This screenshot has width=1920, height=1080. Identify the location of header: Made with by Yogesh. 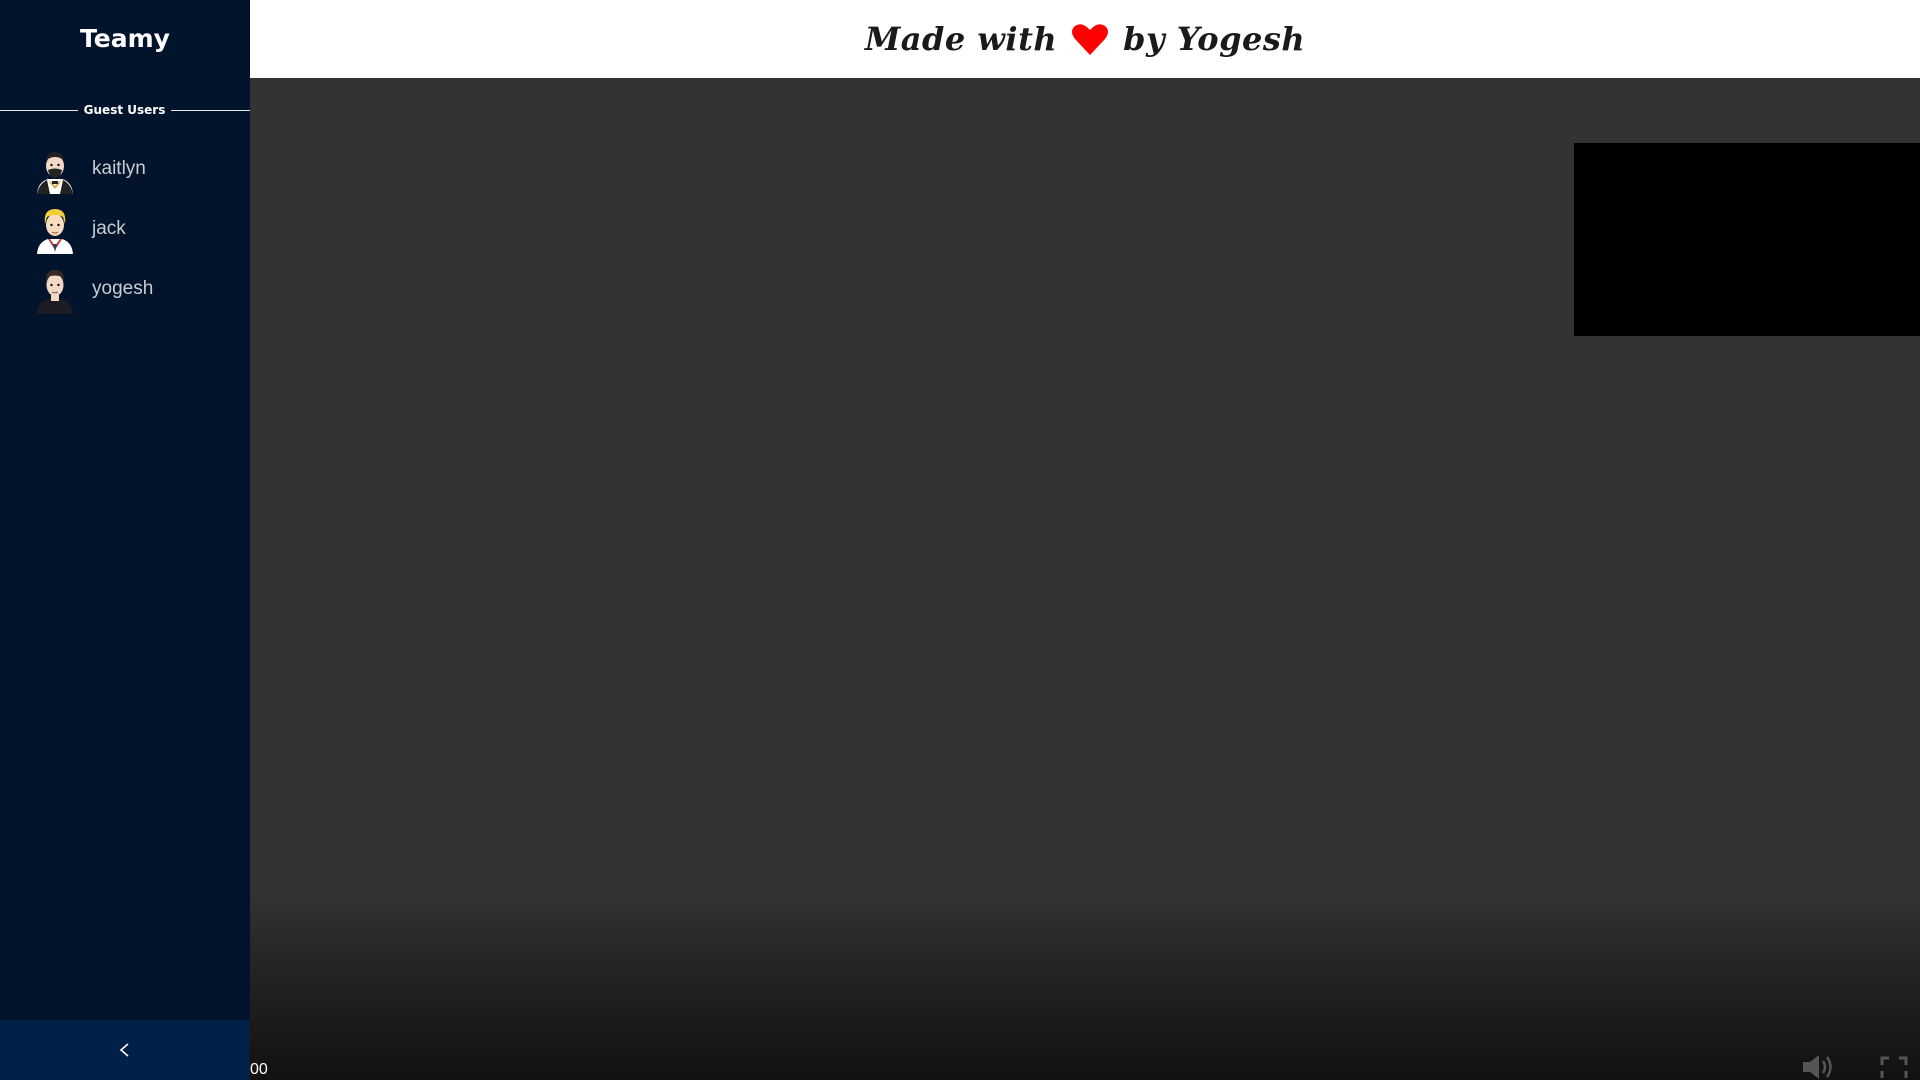
(1085, 39).